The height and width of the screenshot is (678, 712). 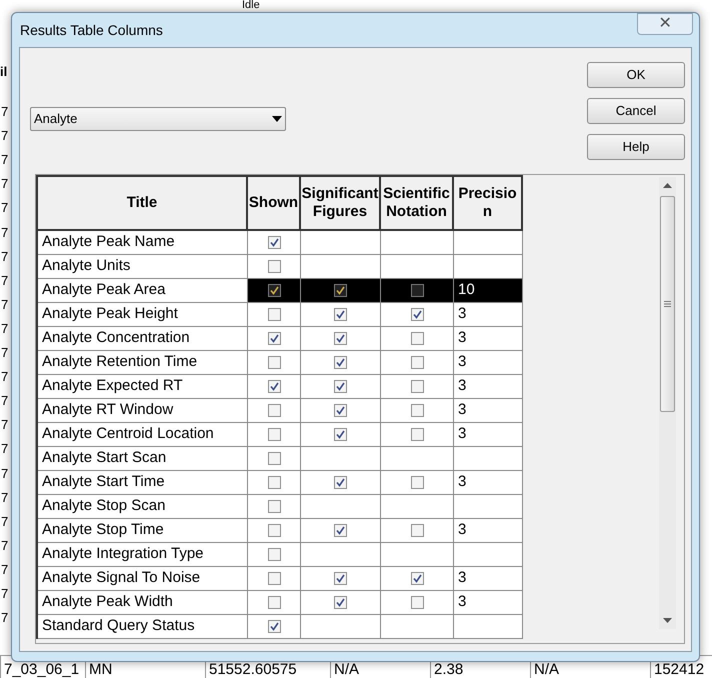 What do you see at coordinates (488, 291) in the screenshot?
I see `table-cell: 10` at bounding box center [488, 291].